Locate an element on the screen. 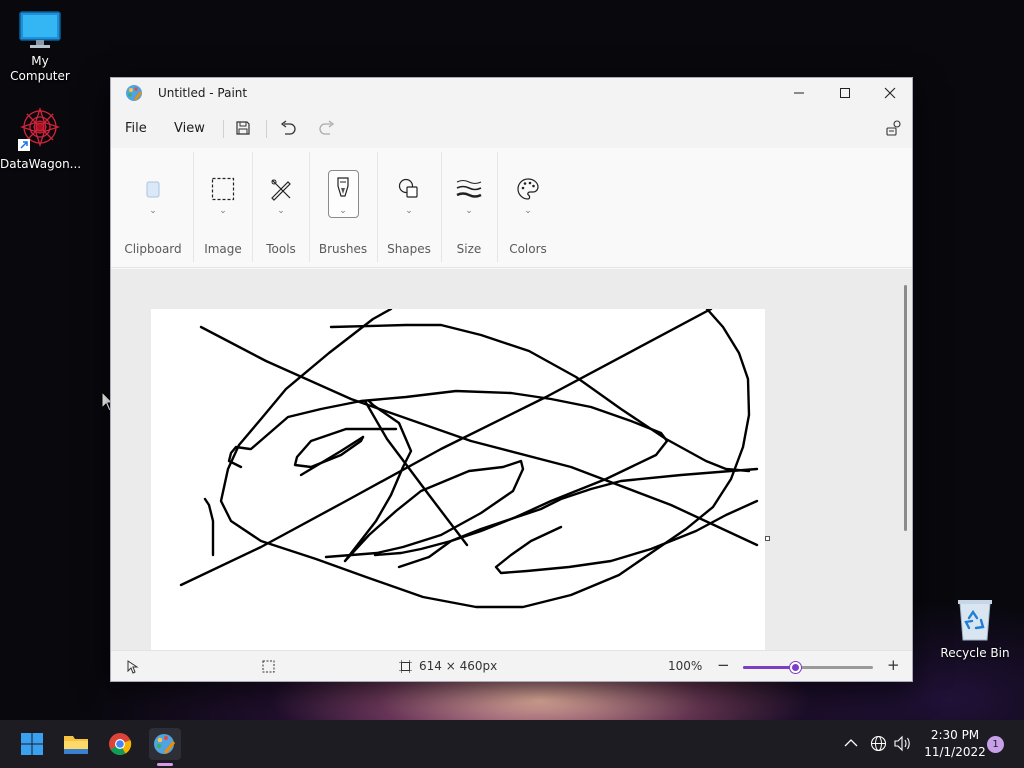  ribbon-group-size: ⌄ Size is located at coordinates (469, 208).